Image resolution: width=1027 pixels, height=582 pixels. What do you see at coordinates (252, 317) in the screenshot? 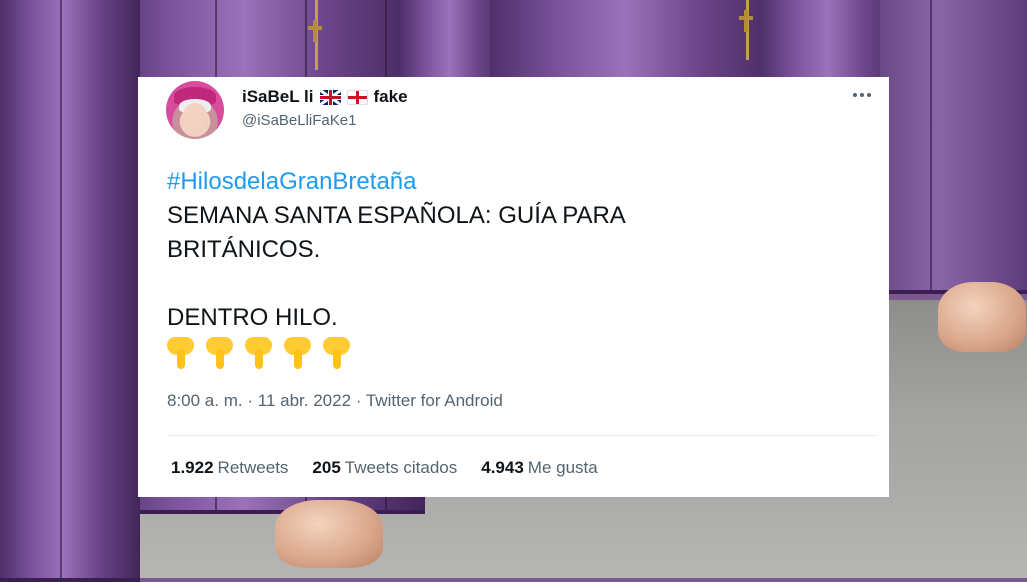
I see `tweet-text-line: DENTRO HILO.` at bounding box center [252, 317].